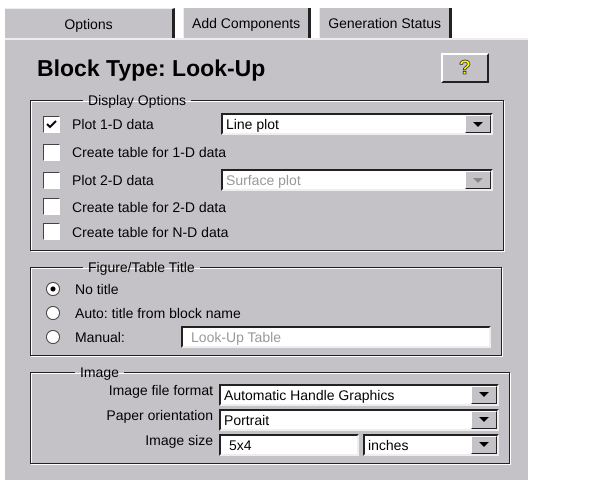  I want to click on dropdown: inches, so click(431, 445).